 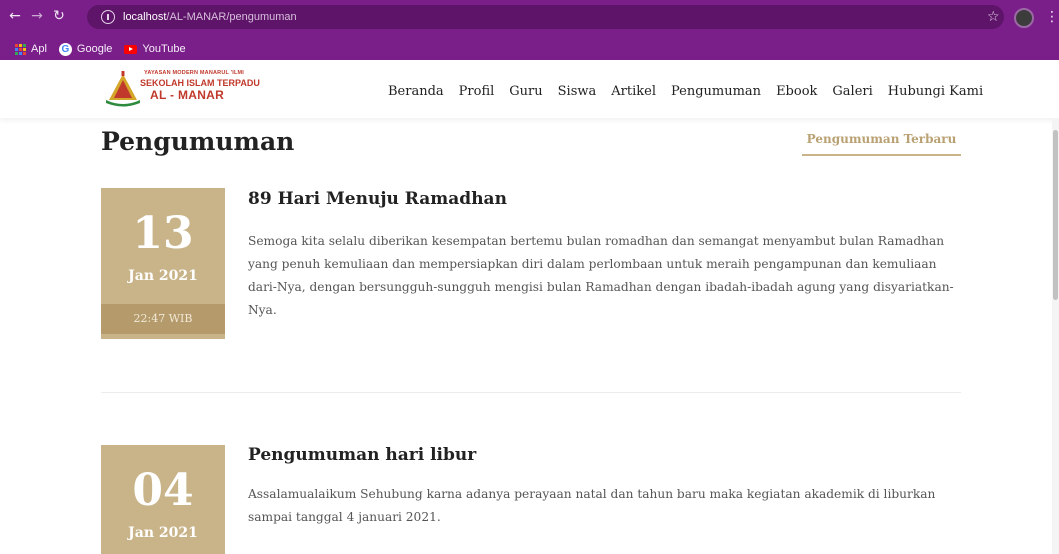 What do you see at coordinates (852, 91) in the screenshot?
I see `nav-galeri: Galeri` at bounding box center [852, 91].